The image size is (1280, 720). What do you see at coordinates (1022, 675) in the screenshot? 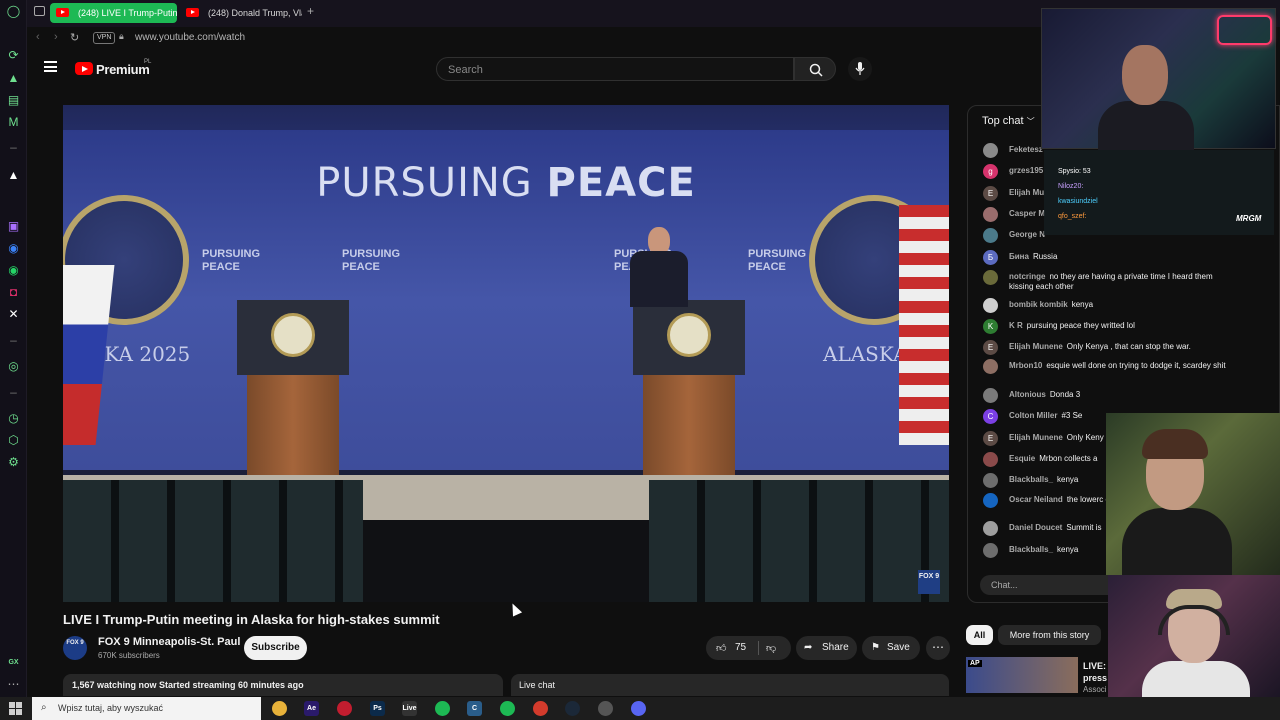
I see `related-video-thumbnail: AP` at bounding box center [1022, 675].